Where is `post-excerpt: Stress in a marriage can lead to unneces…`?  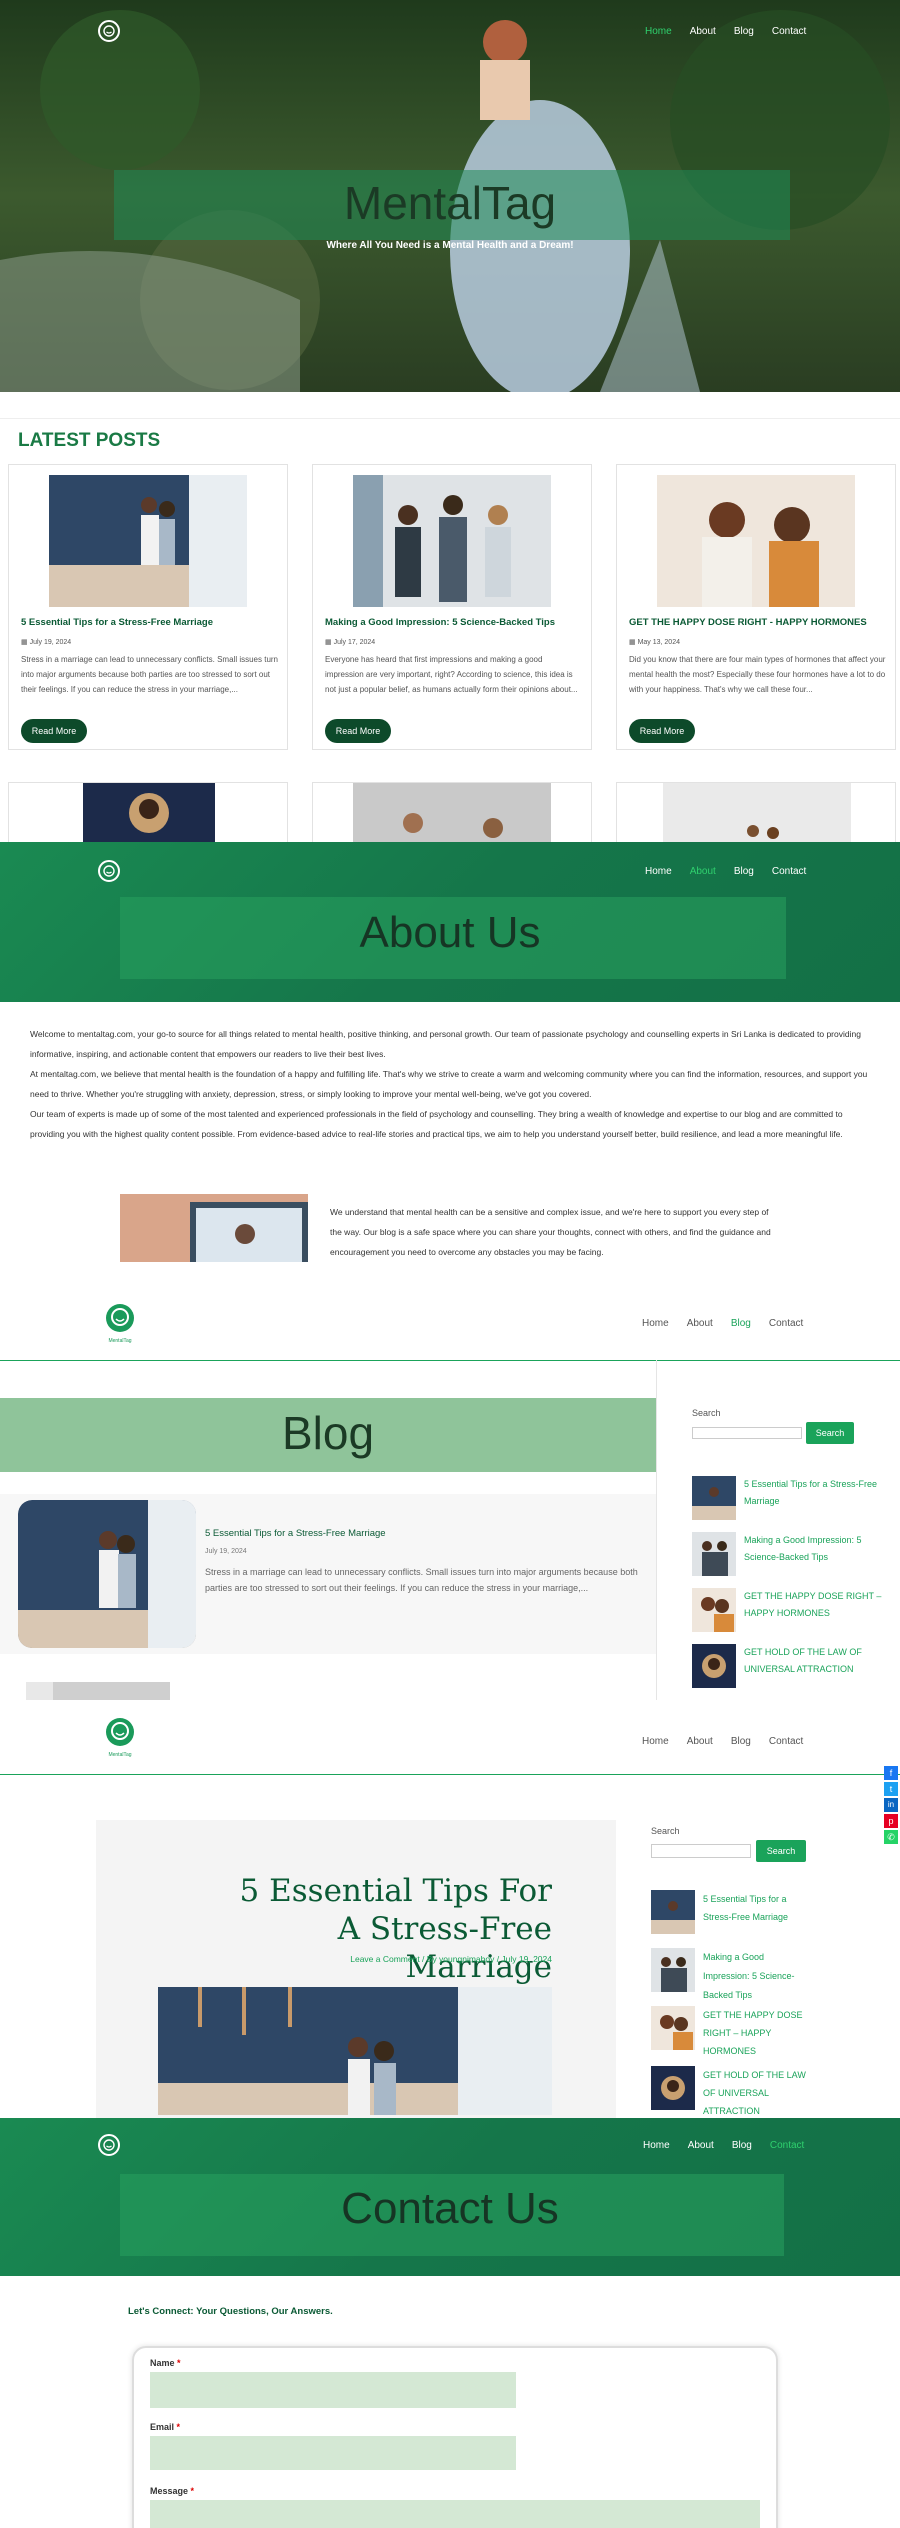 post-excerpt: Stress in a marriage can lead to unneces… is located at coordinates (150, 674).